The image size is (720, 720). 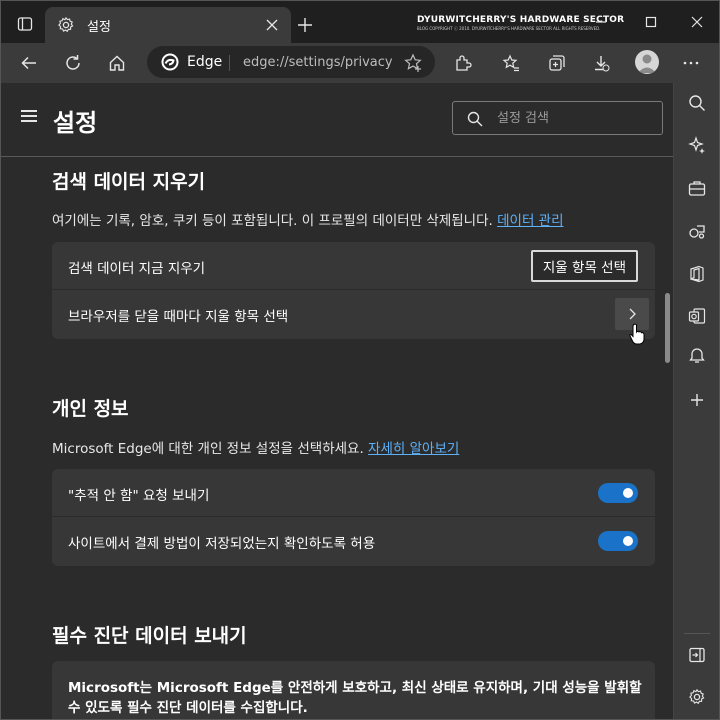 What do you see at coordinates (530, 221) in the screenshot?
I see `manage-data-link: 데이터 관리` at bounding box center [530, 221].